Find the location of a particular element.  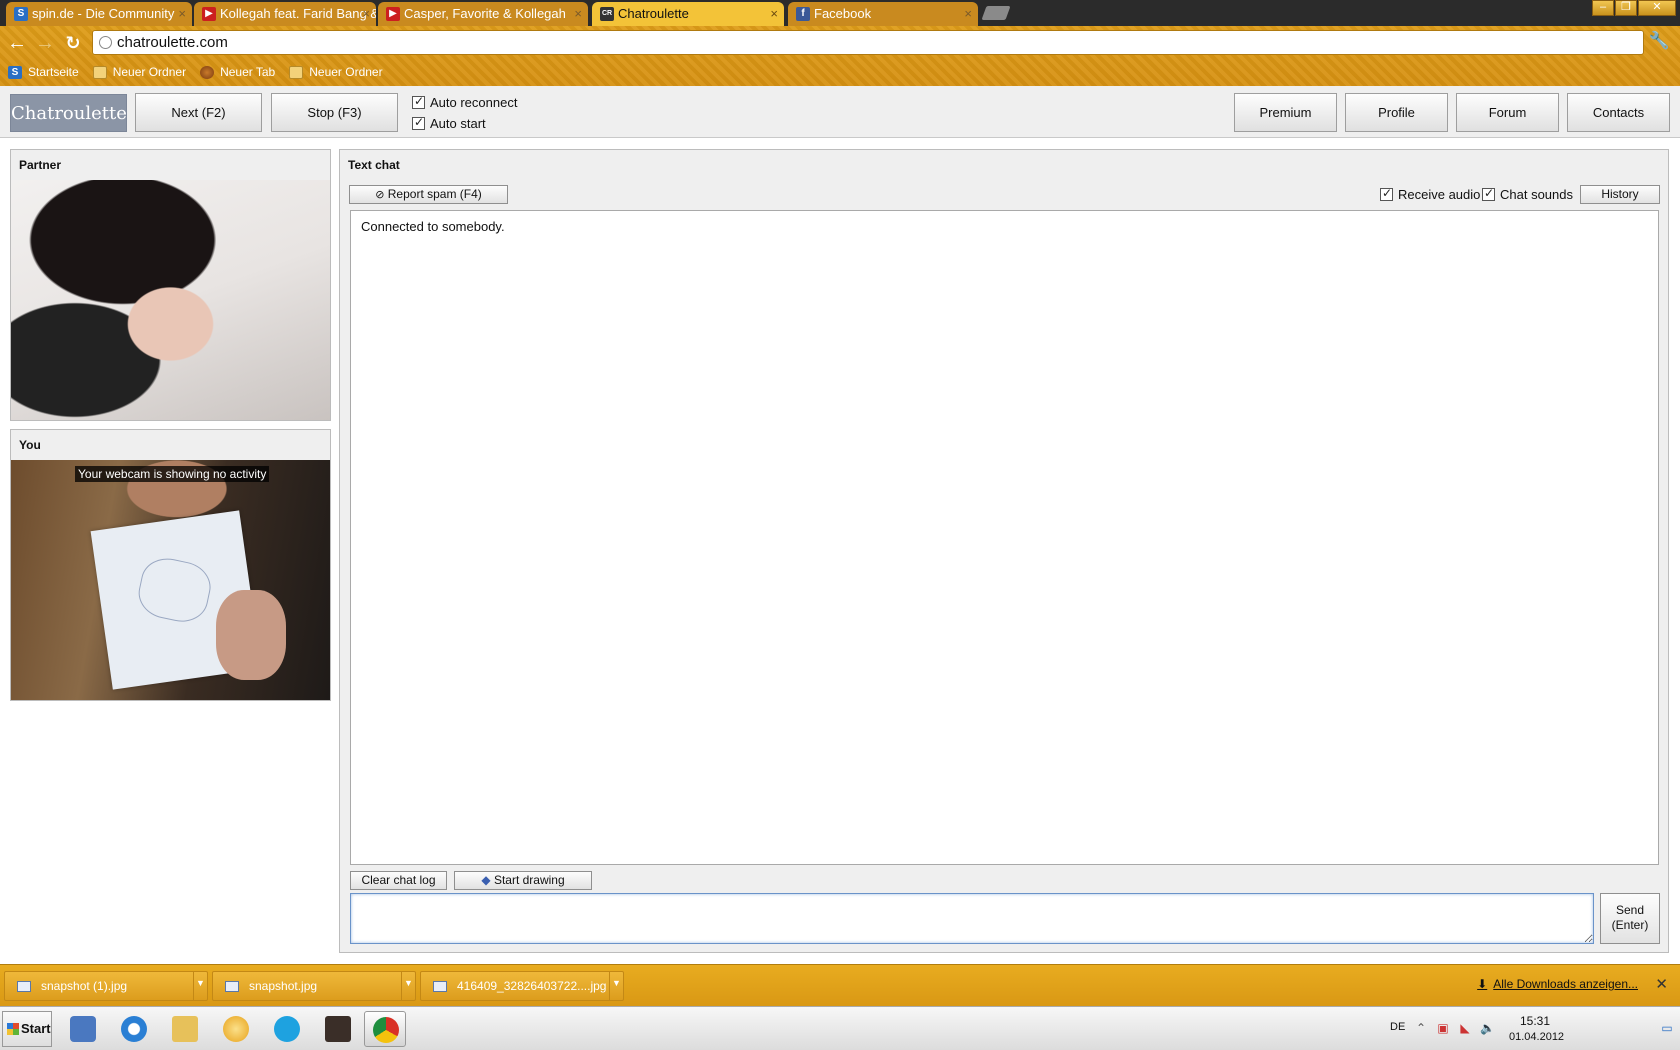

spin-s-icon: S is located at coordinates (15, 72).